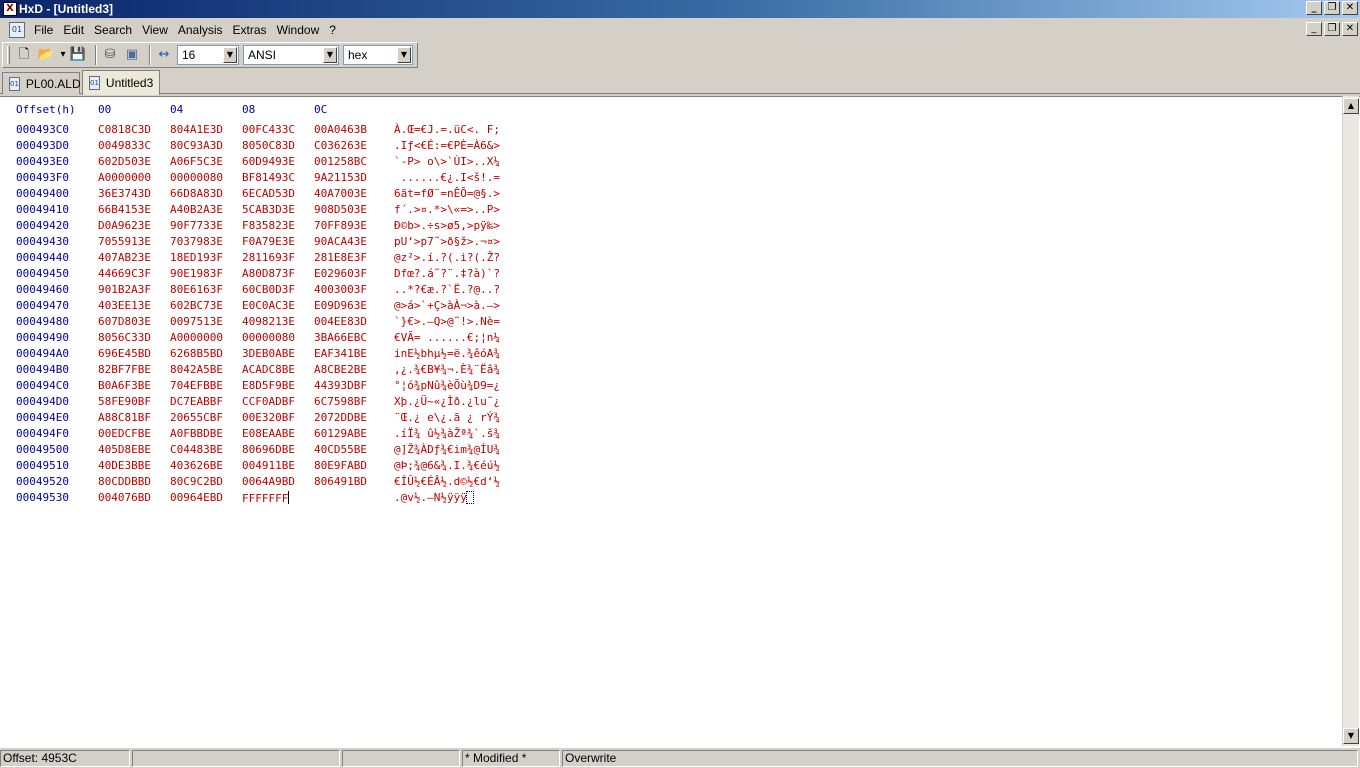 The height and width of the screenshot is (768, 1360). Describe the element at coordinates (340, 305) in the screenshot. I see `hex-byte-group: E09D963E` at that location.